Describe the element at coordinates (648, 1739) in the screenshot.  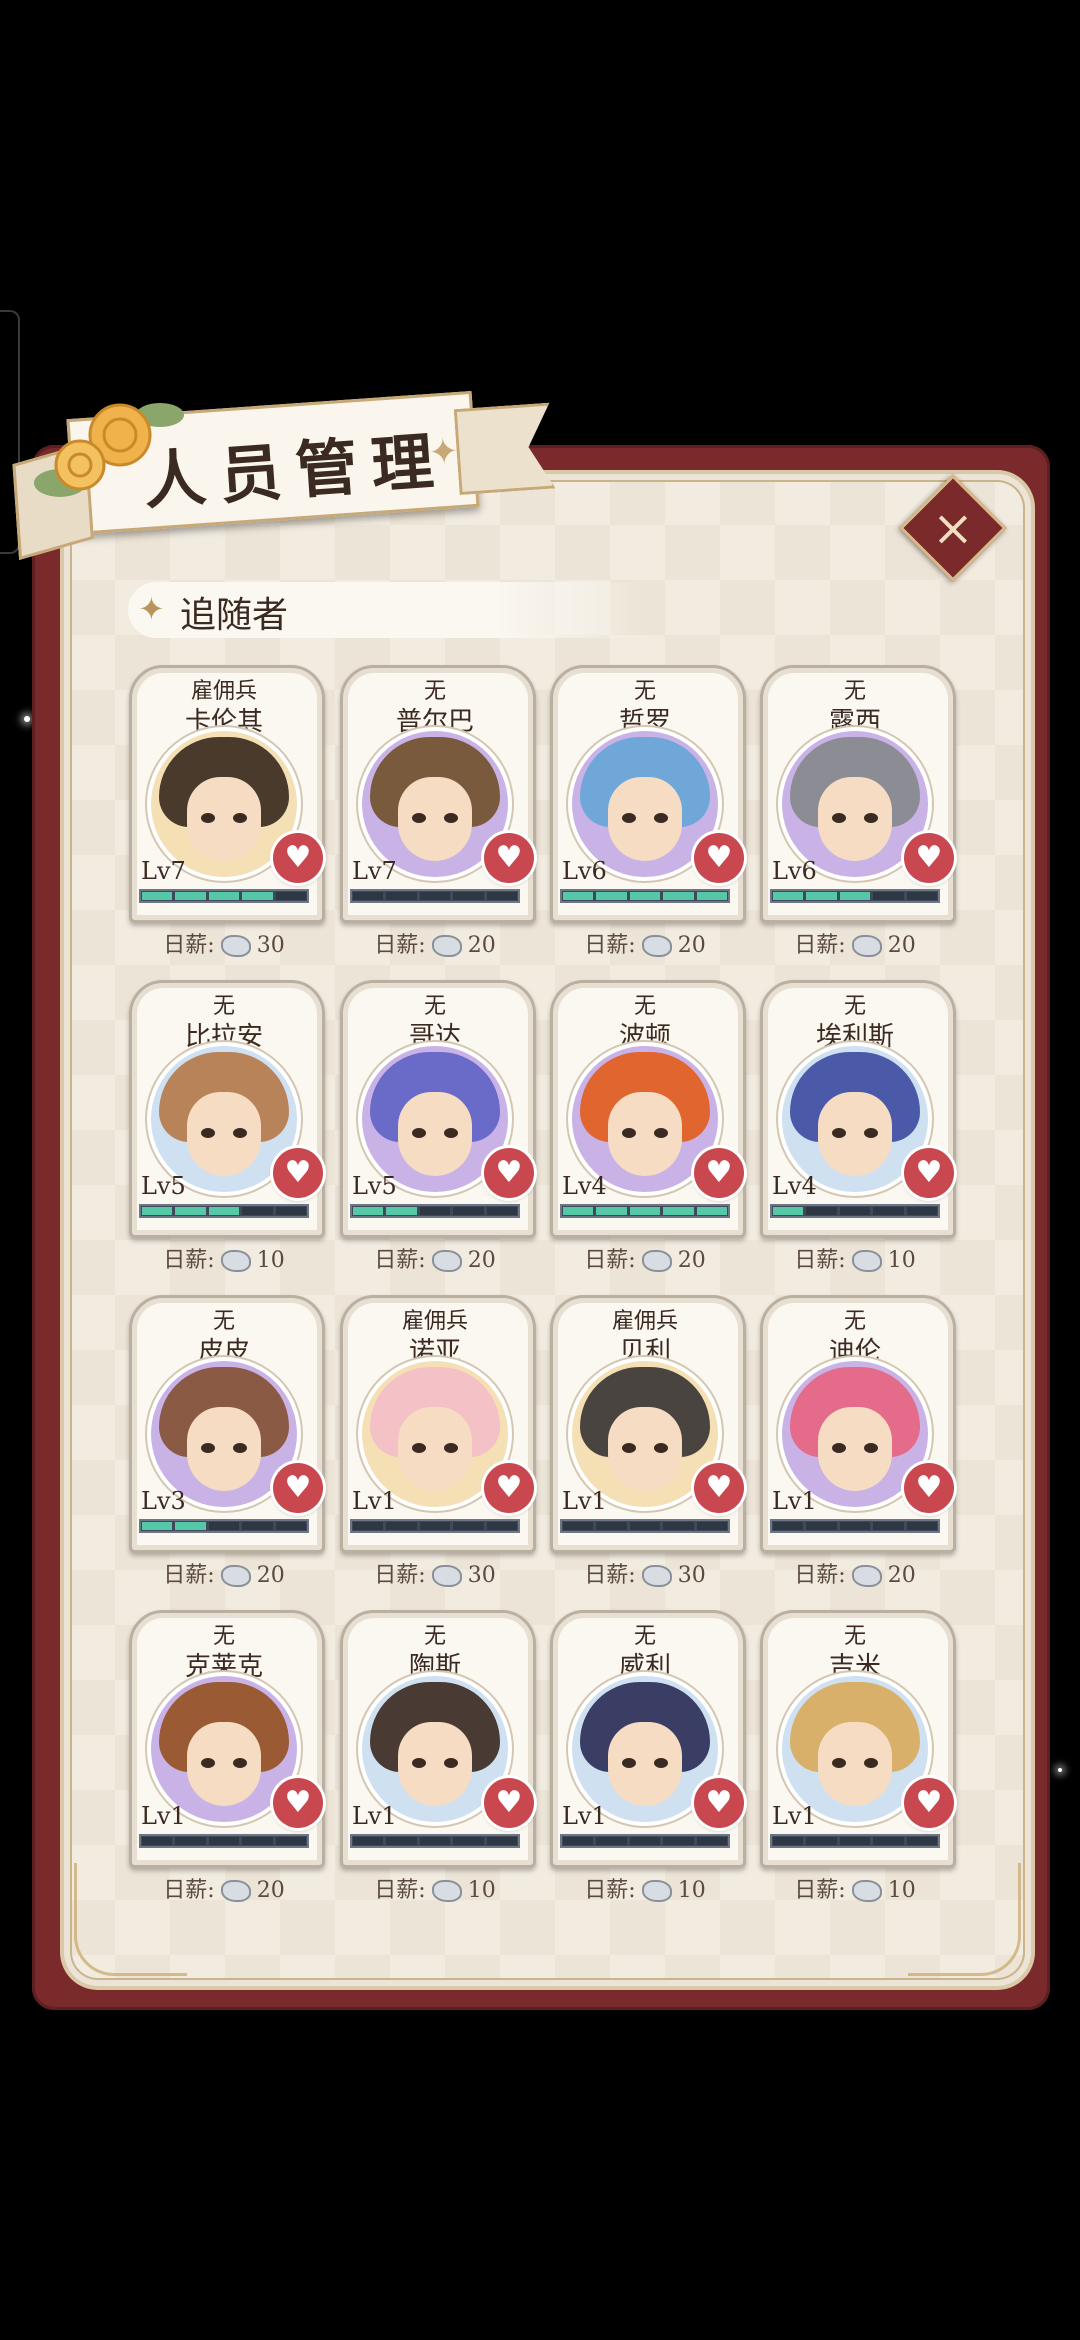
I see `follower-card: 无 威利 ♥ Lv1` at that location.